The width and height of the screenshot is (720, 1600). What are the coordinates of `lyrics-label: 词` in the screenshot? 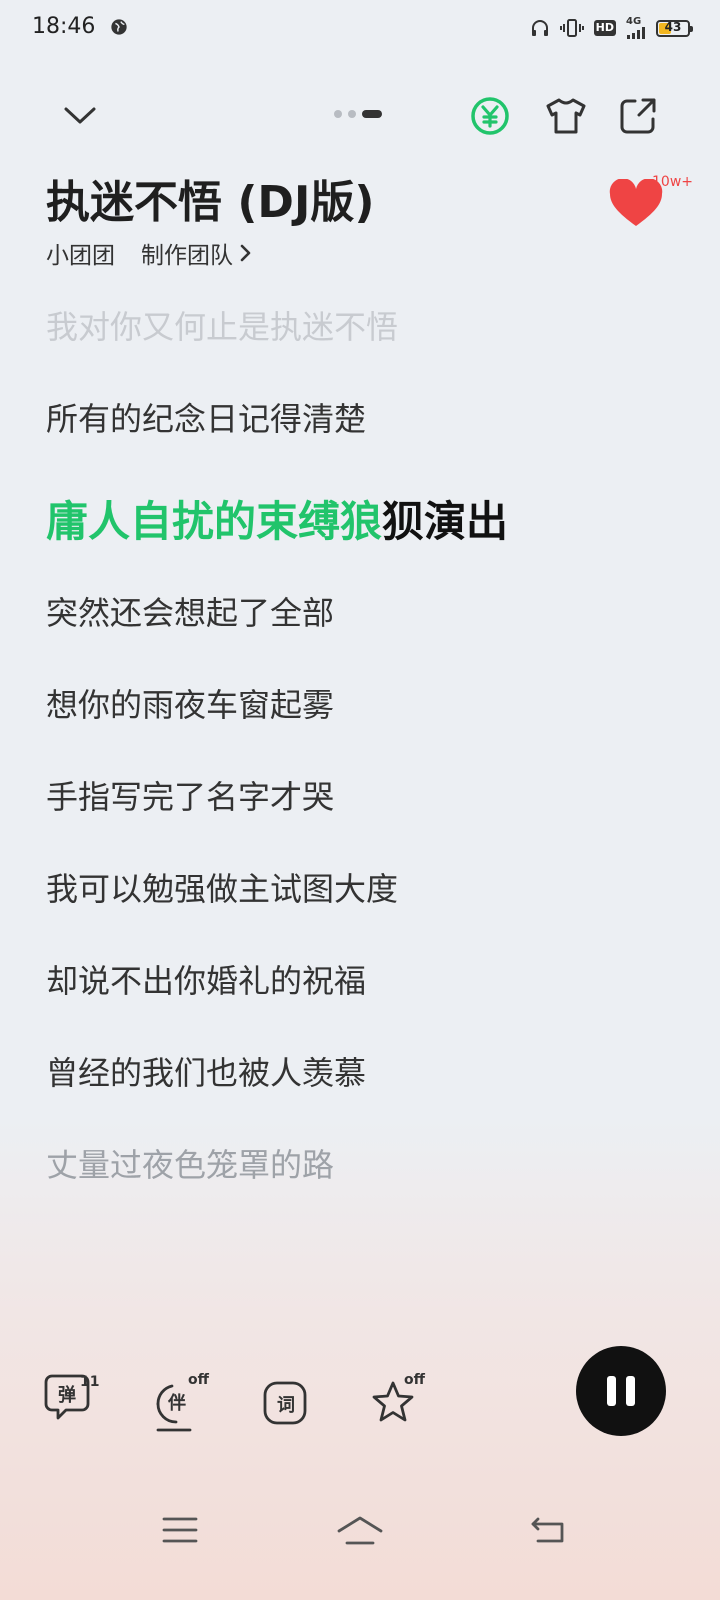 It's located at (286, 1405).